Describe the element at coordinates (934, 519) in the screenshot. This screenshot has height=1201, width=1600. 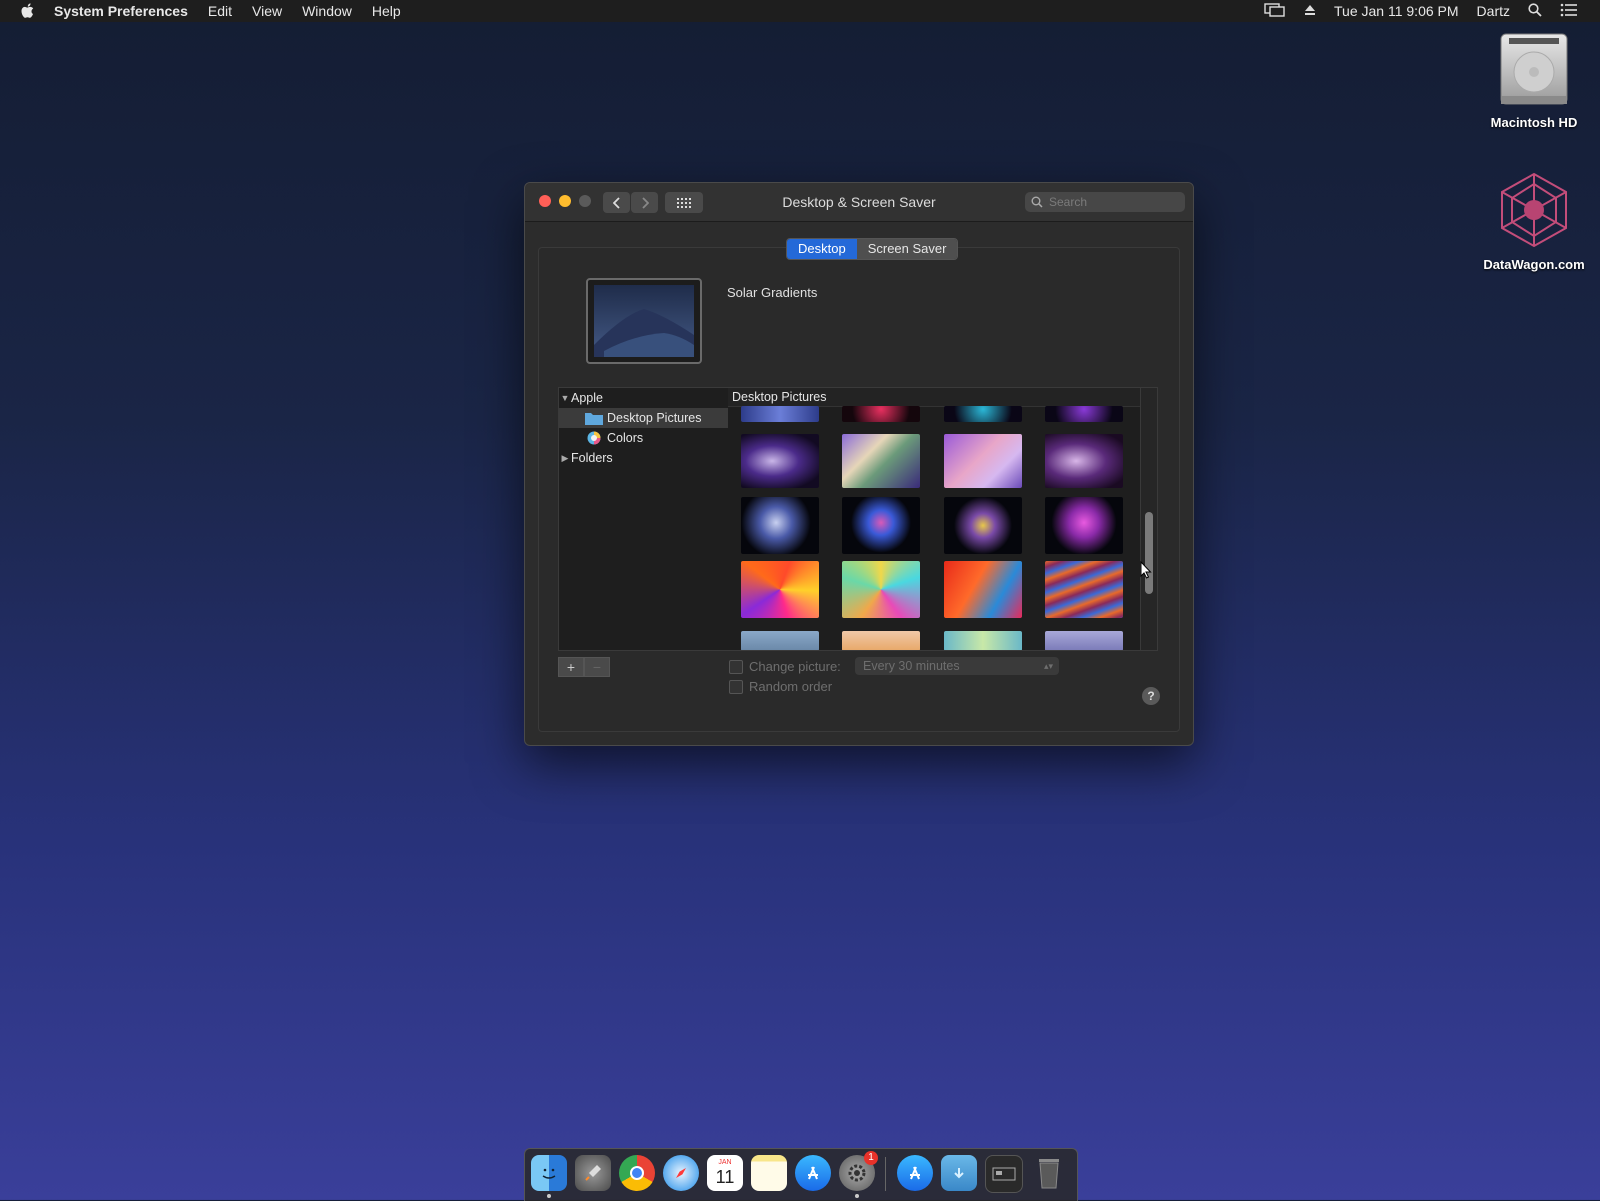
I see `wallpaper-grid: Desktop Pictures` at that location.